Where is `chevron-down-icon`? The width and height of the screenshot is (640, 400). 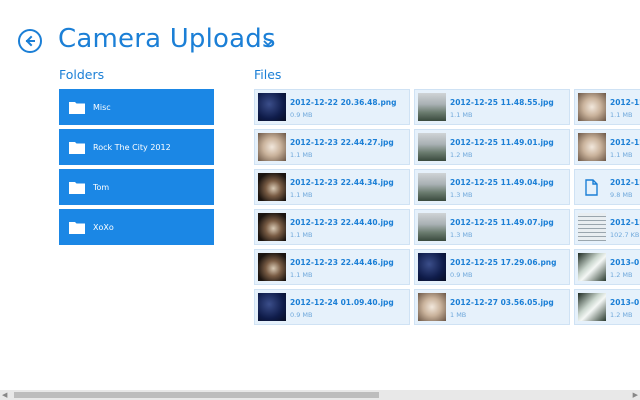 chevron-down-icon is located at coordinates (268, 43).